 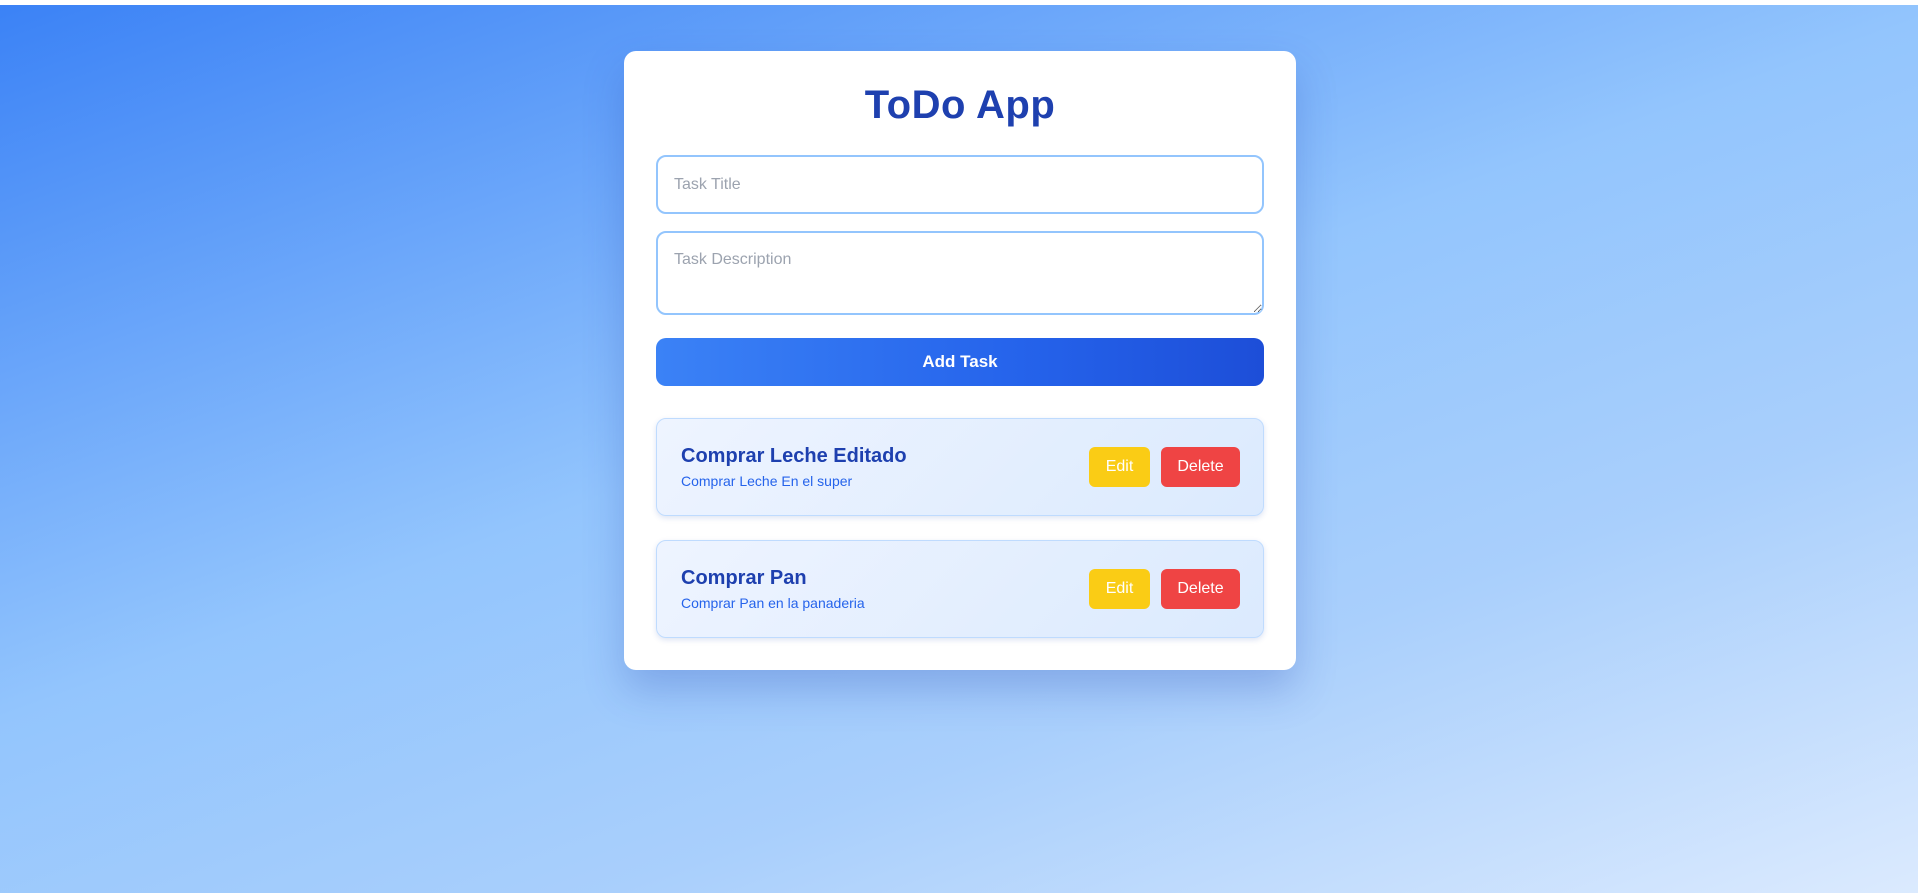 I want to click on task-description-input, so click(x=960, y=273).